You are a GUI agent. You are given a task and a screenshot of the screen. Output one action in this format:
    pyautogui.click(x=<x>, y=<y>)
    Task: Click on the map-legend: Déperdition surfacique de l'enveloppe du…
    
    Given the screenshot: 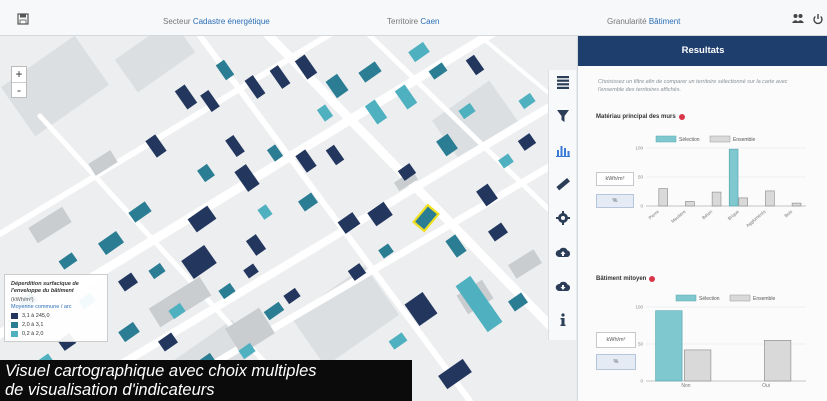 What is the action you would take?
    pyautogui.click(x=56, y=308)
    